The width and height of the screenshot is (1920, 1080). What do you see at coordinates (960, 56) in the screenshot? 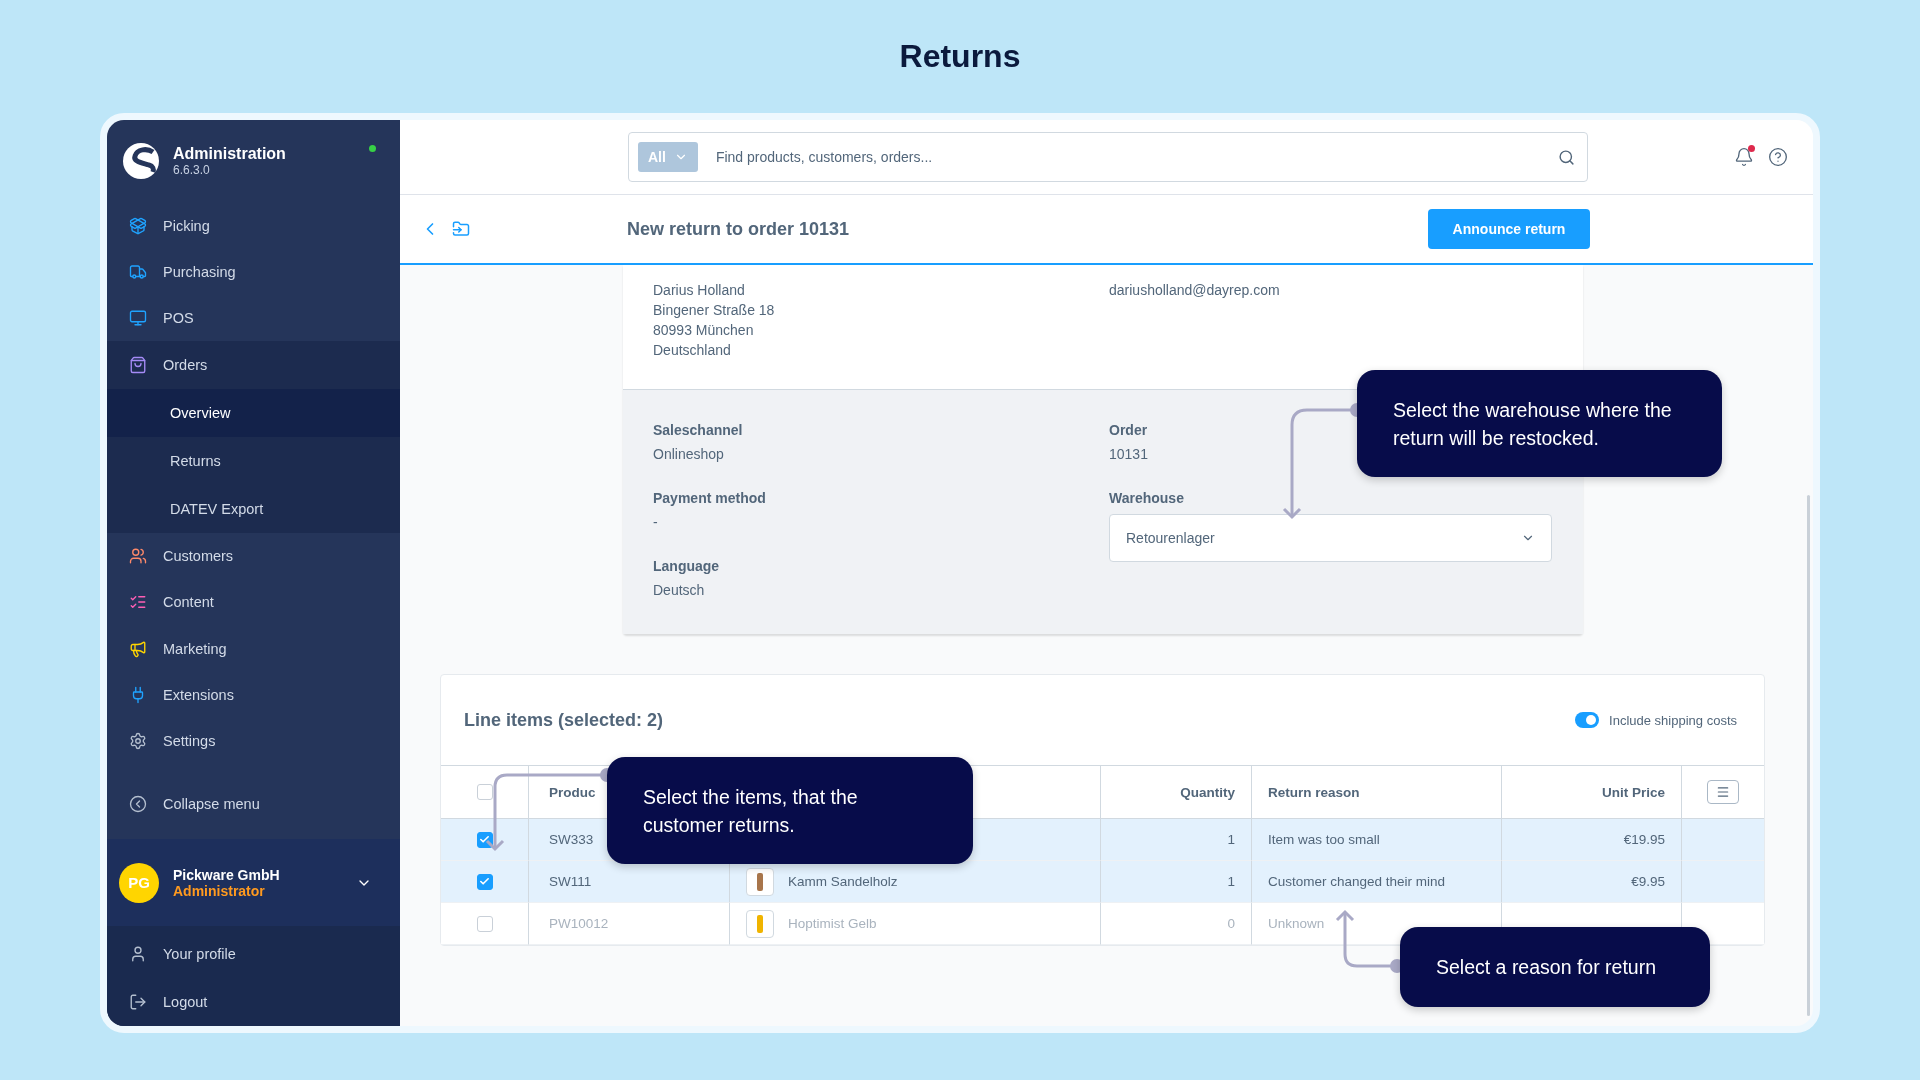
I see `page-title: Returns` at bounding box center [960, 56].